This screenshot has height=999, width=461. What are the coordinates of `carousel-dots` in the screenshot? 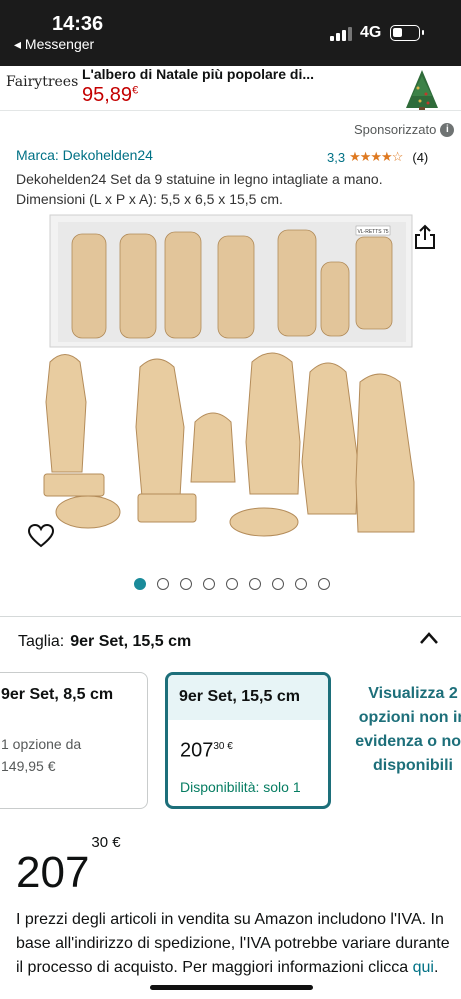 It's located at (232, 584).